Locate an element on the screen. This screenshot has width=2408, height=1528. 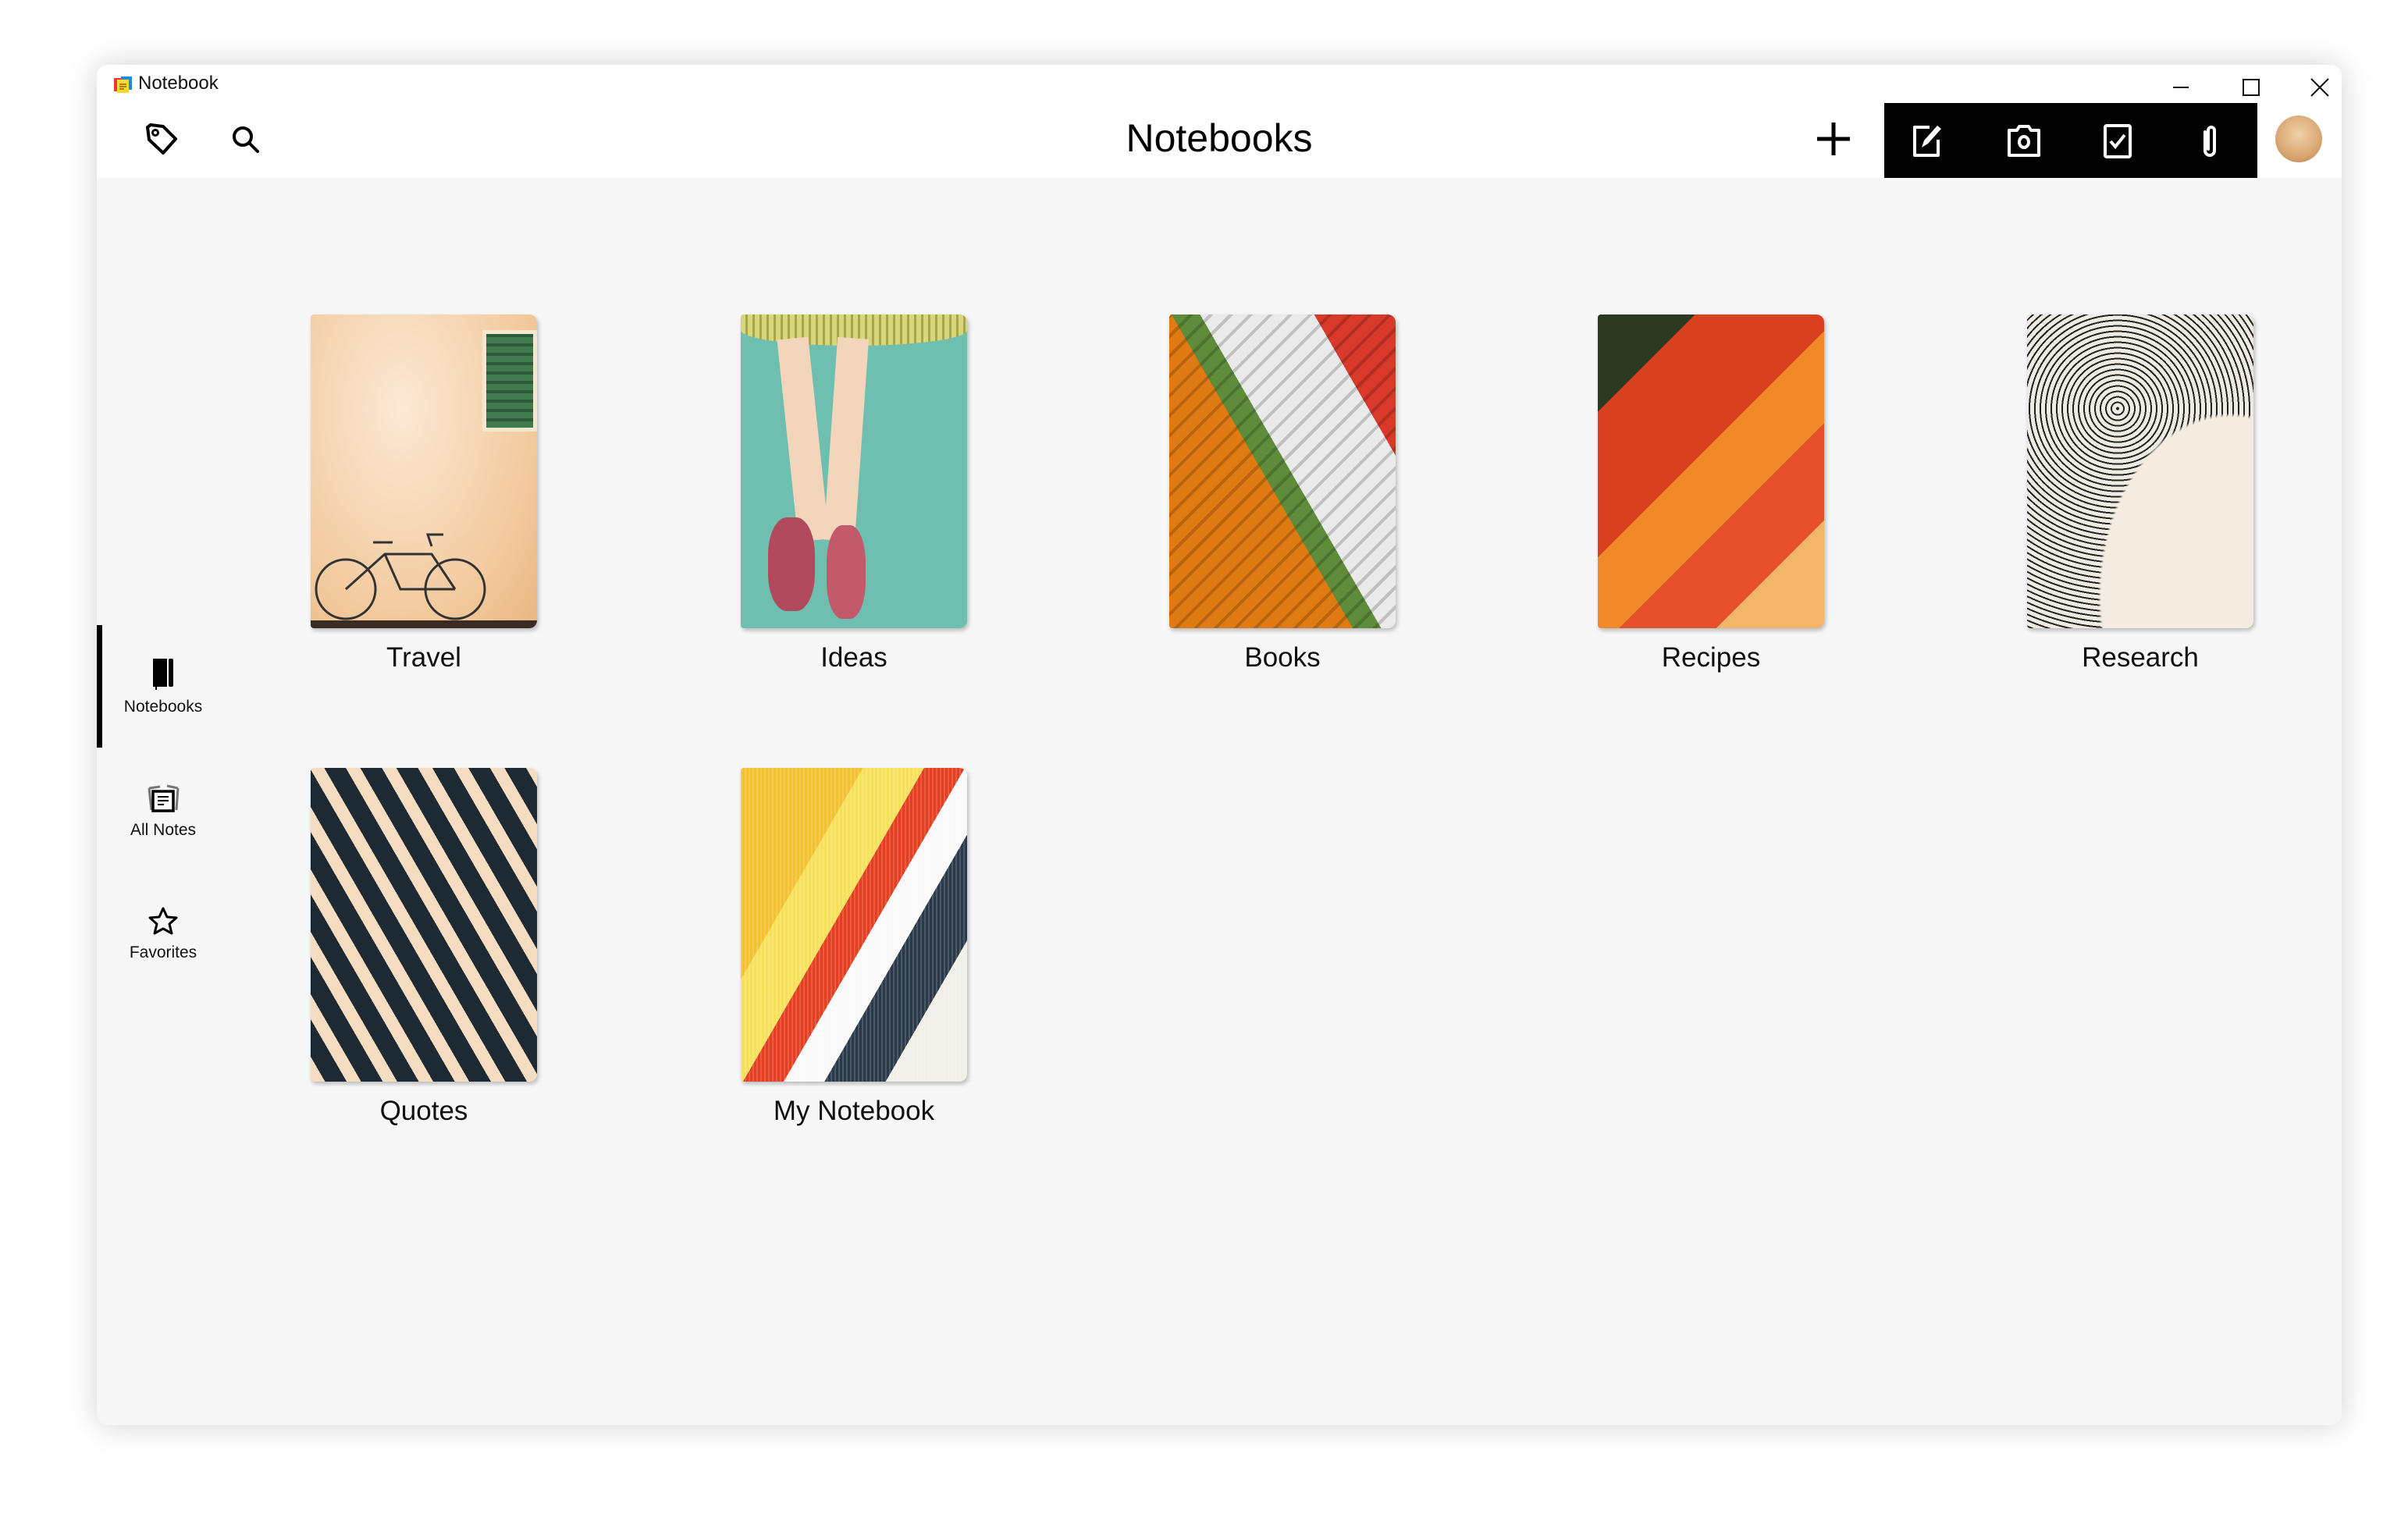
user-avatar is located at coordinates (2299, 138).